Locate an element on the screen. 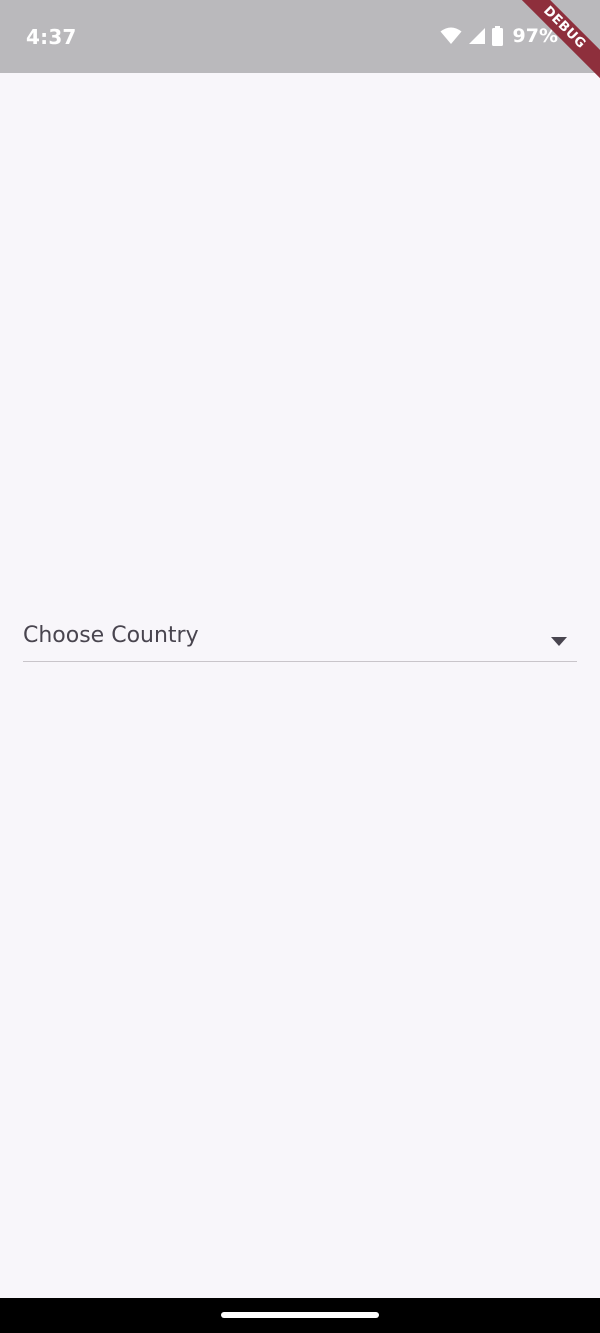 The height and width of the screenshot is (1333, 600). wifi-icon is located at coordinates (451, 36).